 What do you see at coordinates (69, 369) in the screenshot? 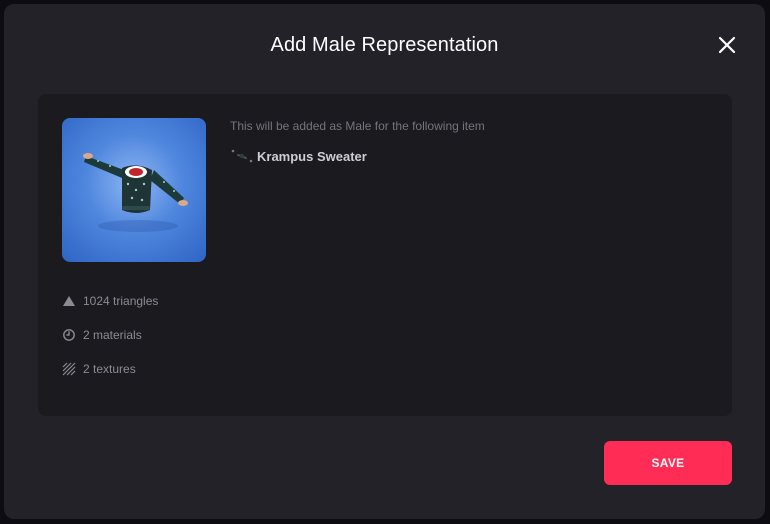
I see `texture-hatch-icon` at bounding box center [69, 369].